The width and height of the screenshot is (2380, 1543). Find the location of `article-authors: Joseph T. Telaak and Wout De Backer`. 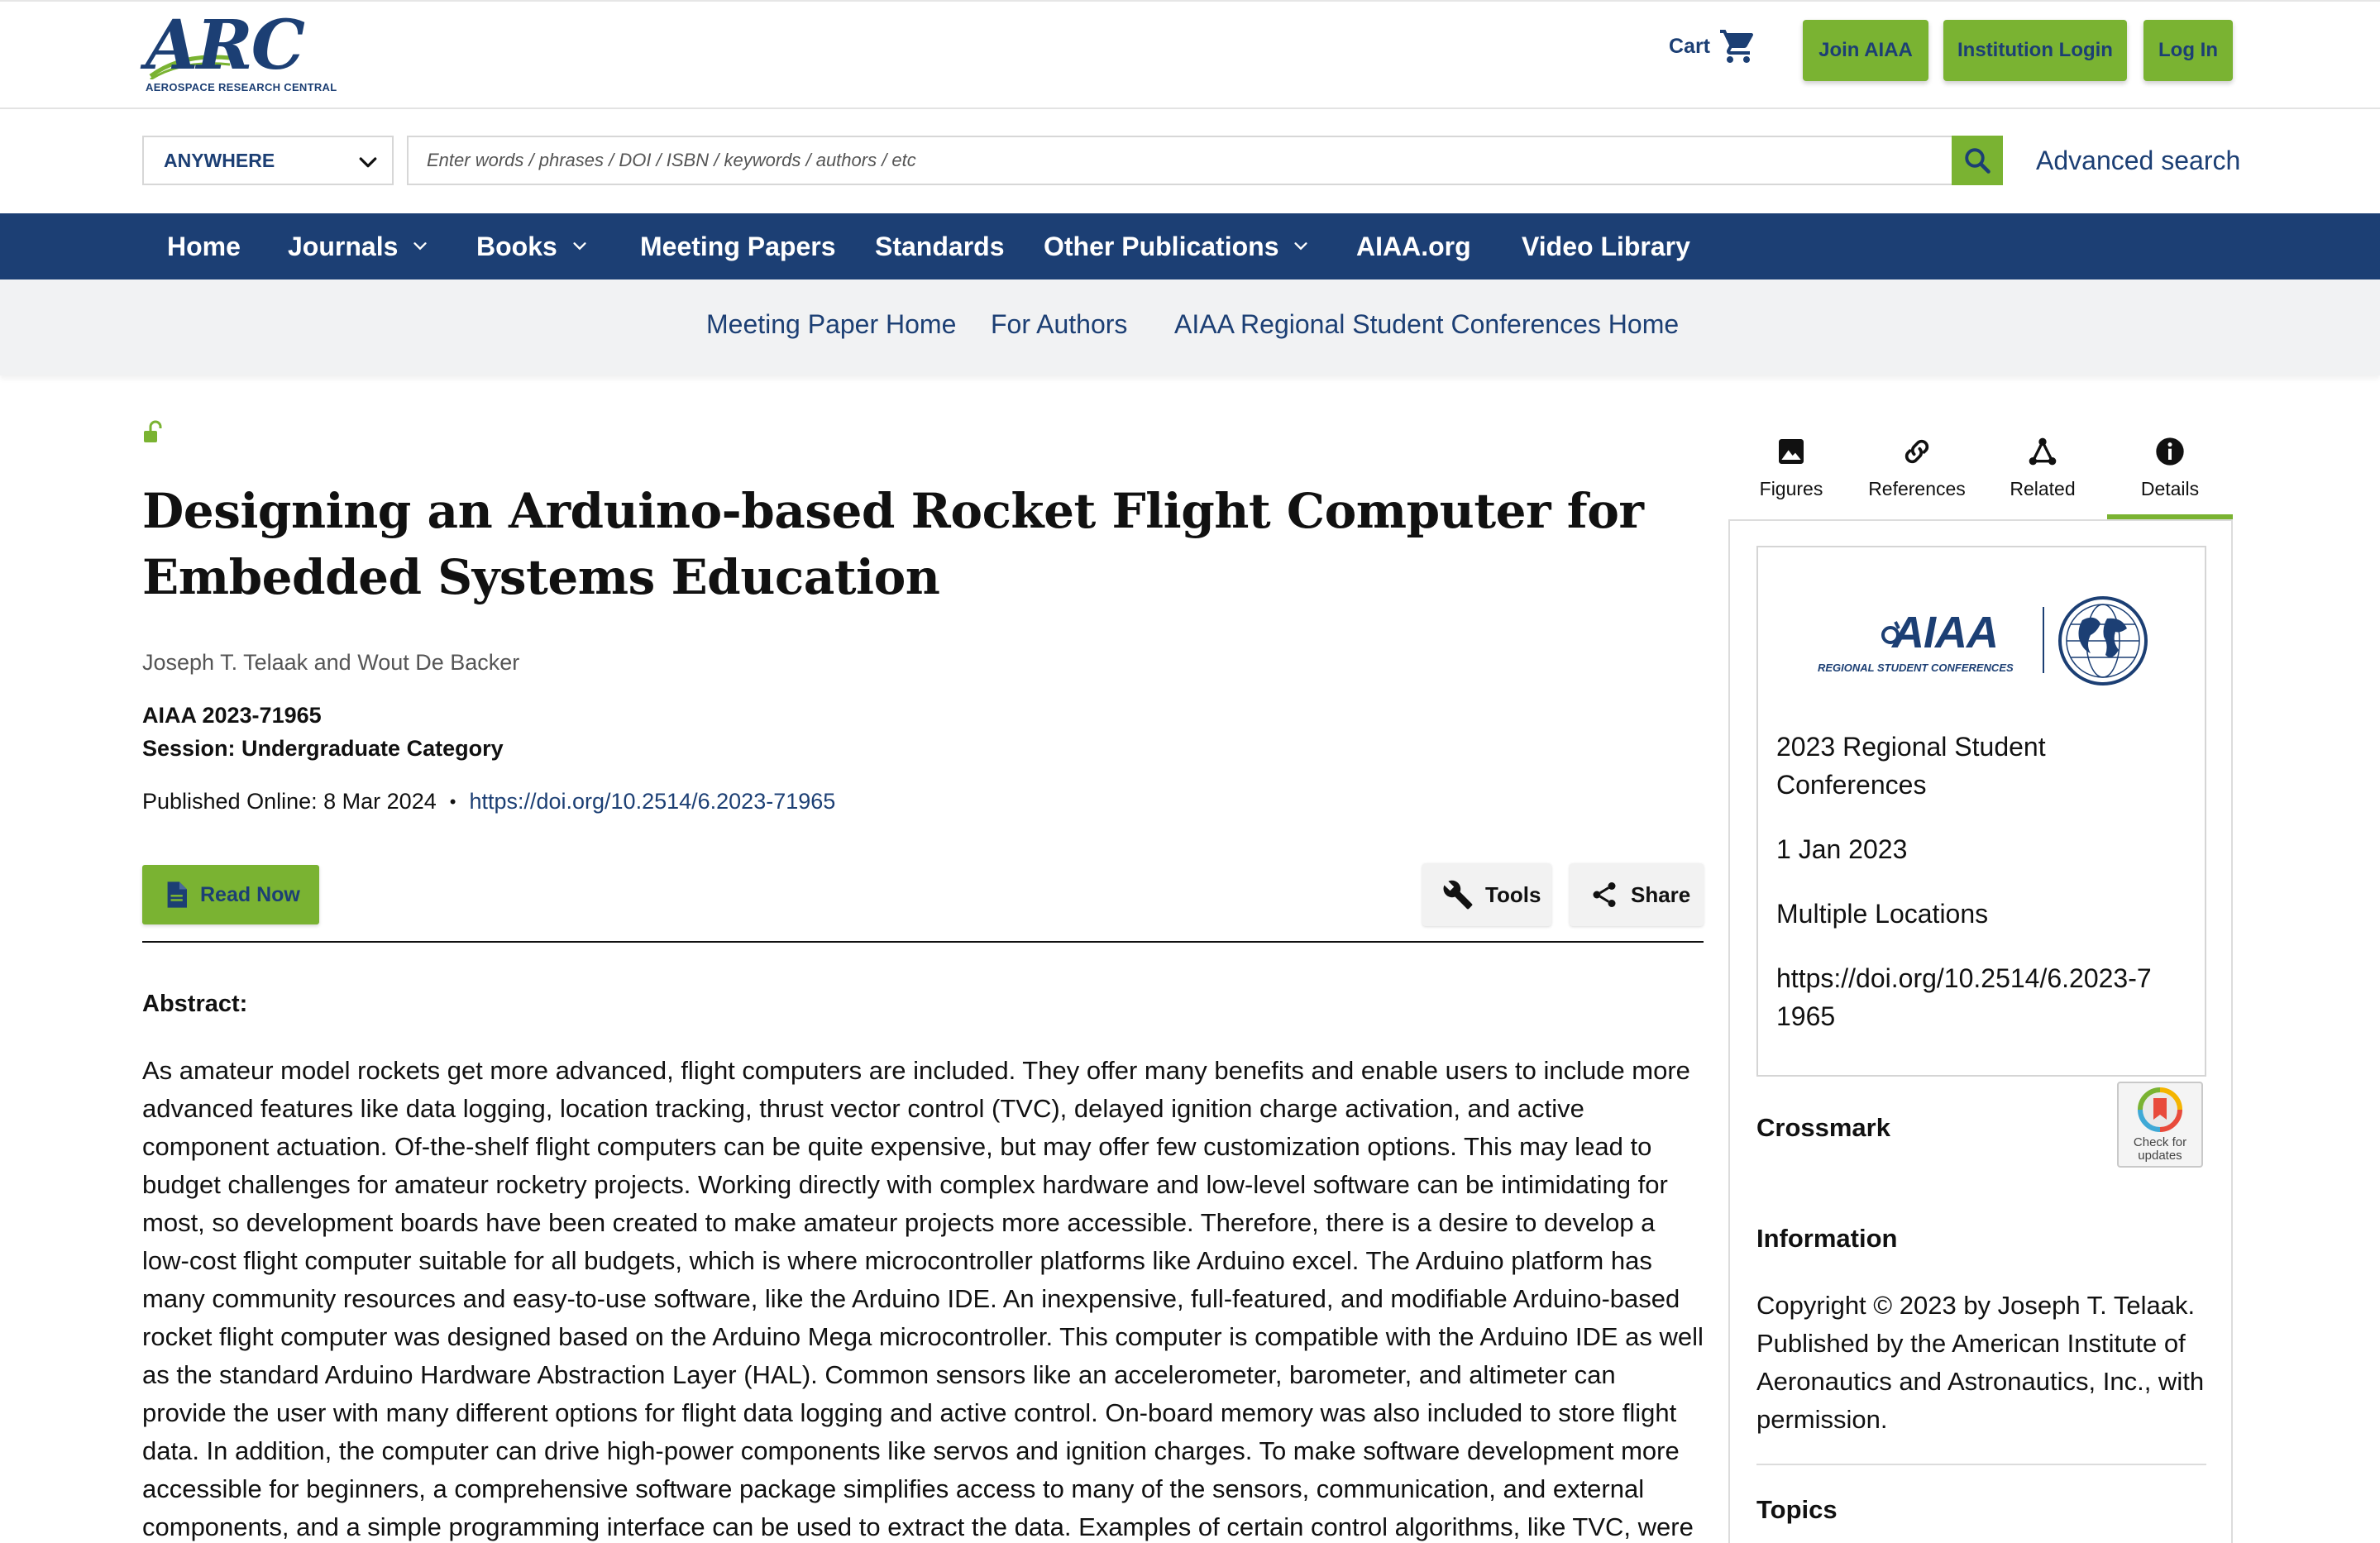

article-authors: Joseph T. Telaak and Wout De Backer is located at coordinates (330, 663).